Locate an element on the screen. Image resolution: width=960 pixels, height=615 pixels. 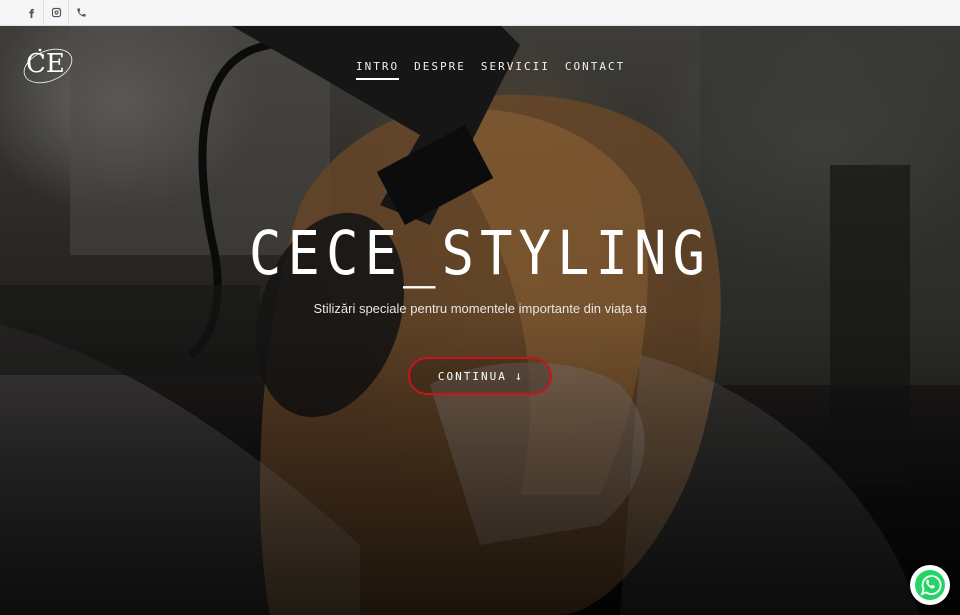
continue-button: CONTINUA ↓ is located at coordinates (480, 376).